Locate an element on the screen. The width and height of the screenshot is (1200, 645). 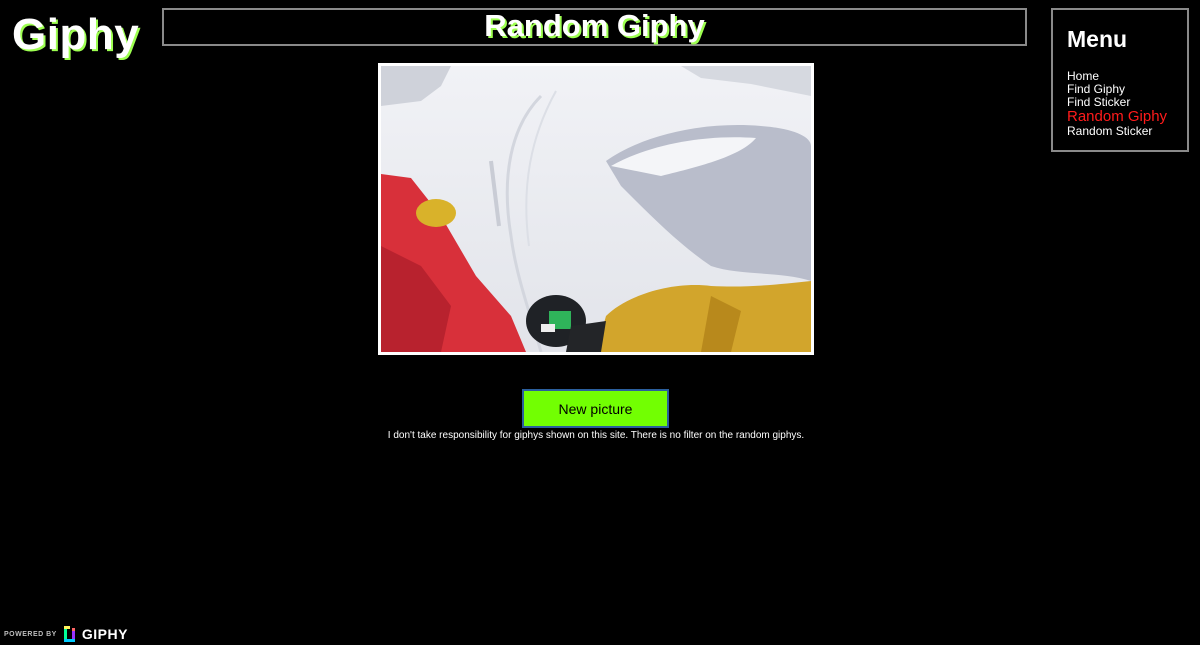
page-header: Random Giphy is located at coordinates (594, 27).